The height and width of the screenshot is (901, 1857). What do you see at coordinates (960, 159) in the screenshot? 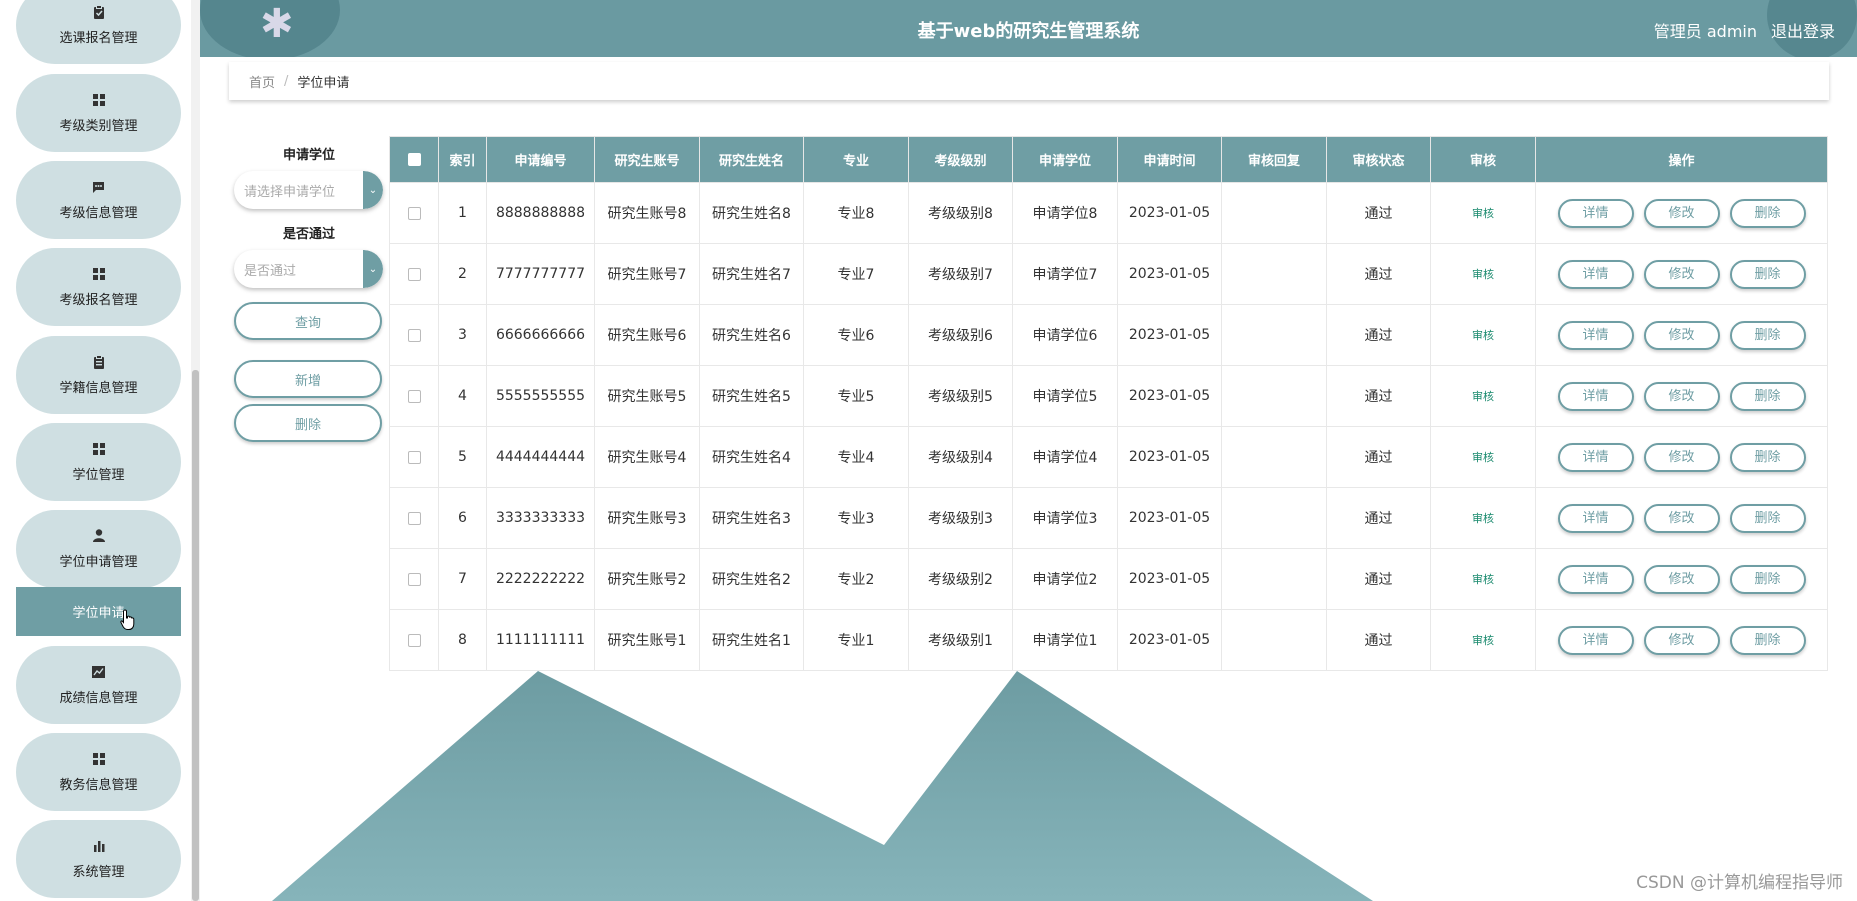
I see `column-header: 考级级别` at bounding box center [960, 159].